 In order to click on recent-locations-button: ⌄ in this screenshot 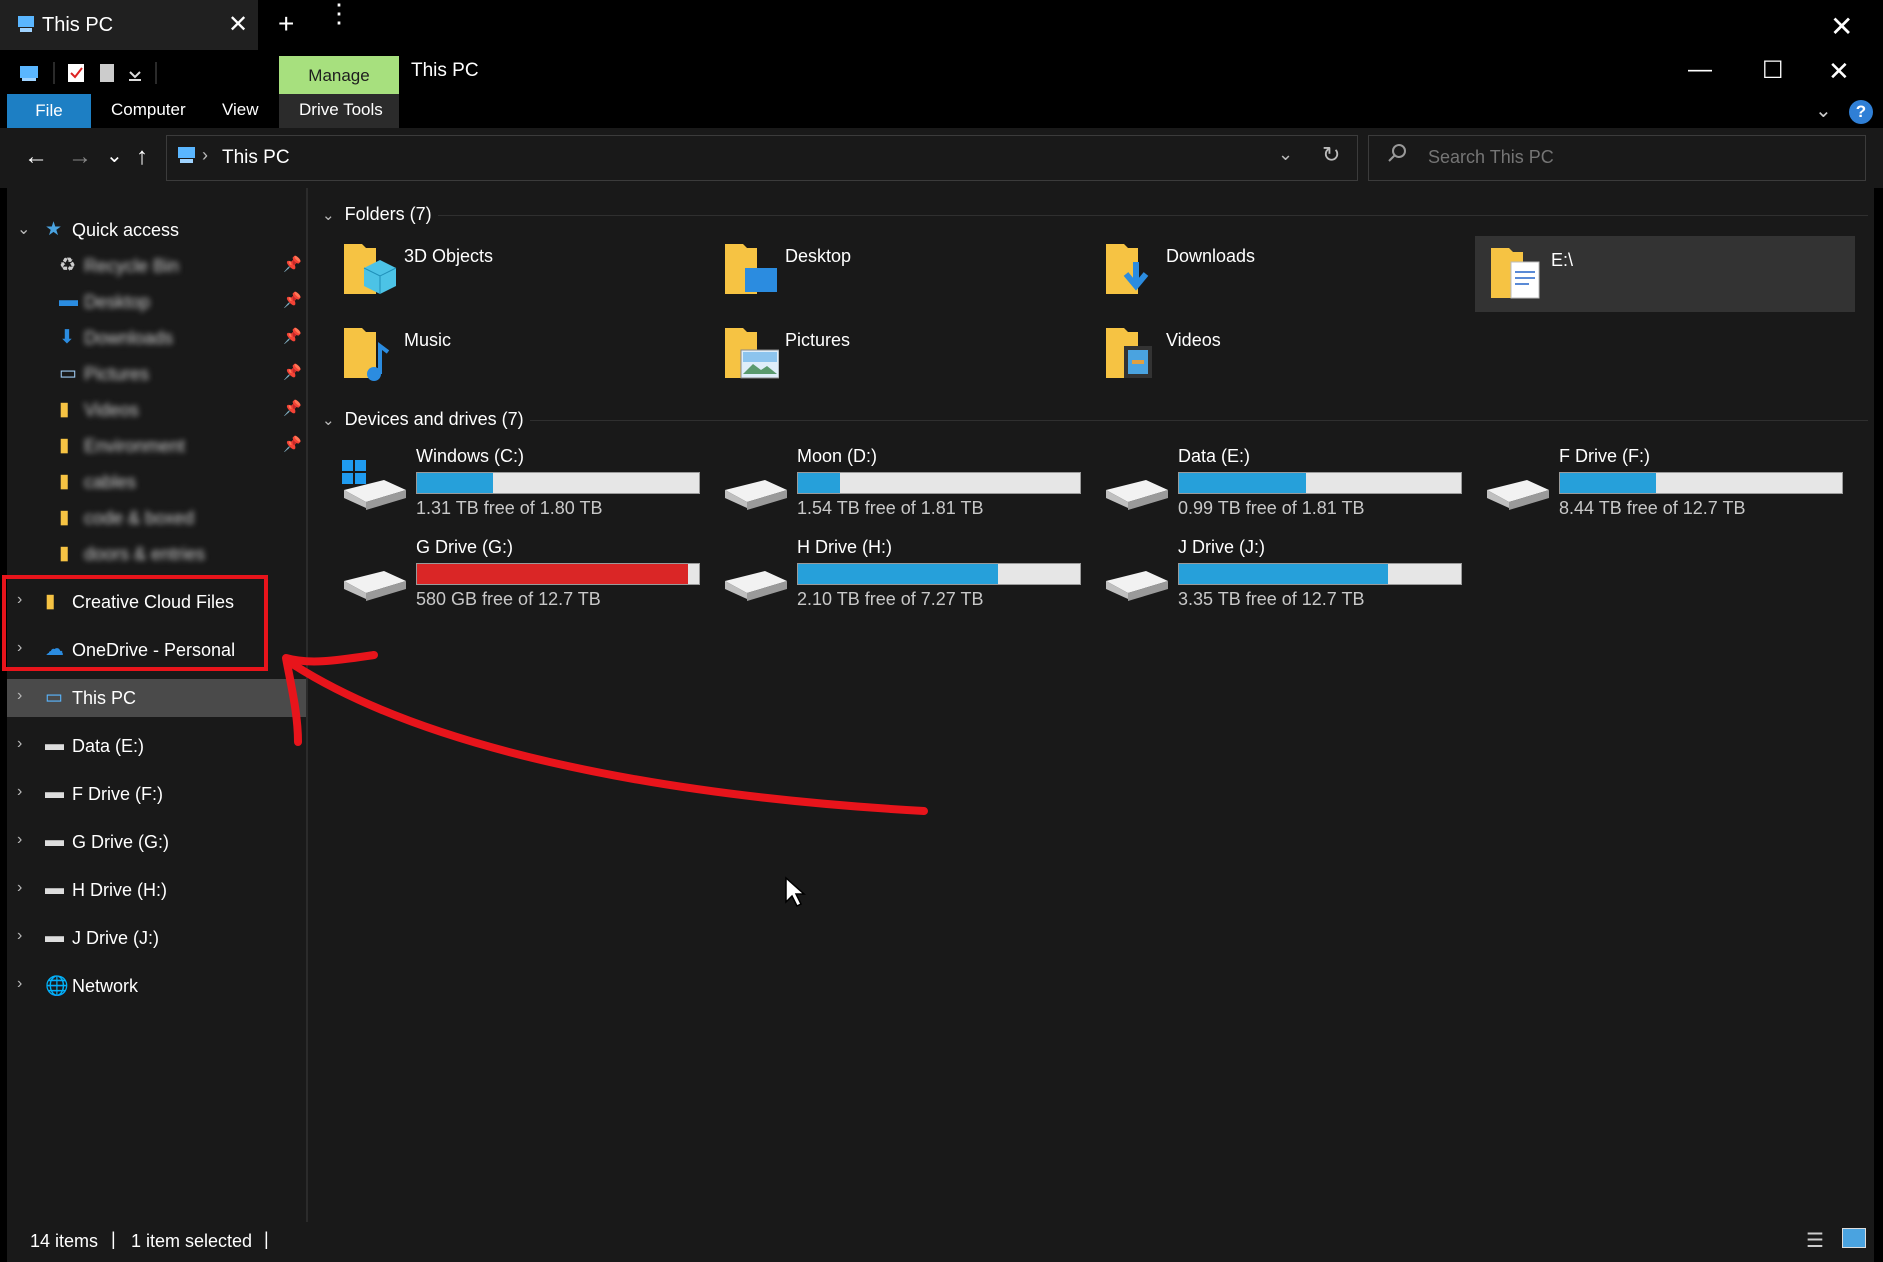, I will do `click(114, 155)`.